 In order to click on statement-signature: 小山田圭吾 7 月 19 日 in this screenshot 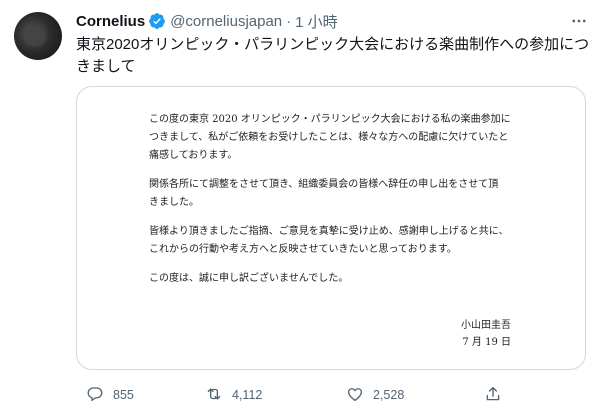, I will do `click(486, 334)`.